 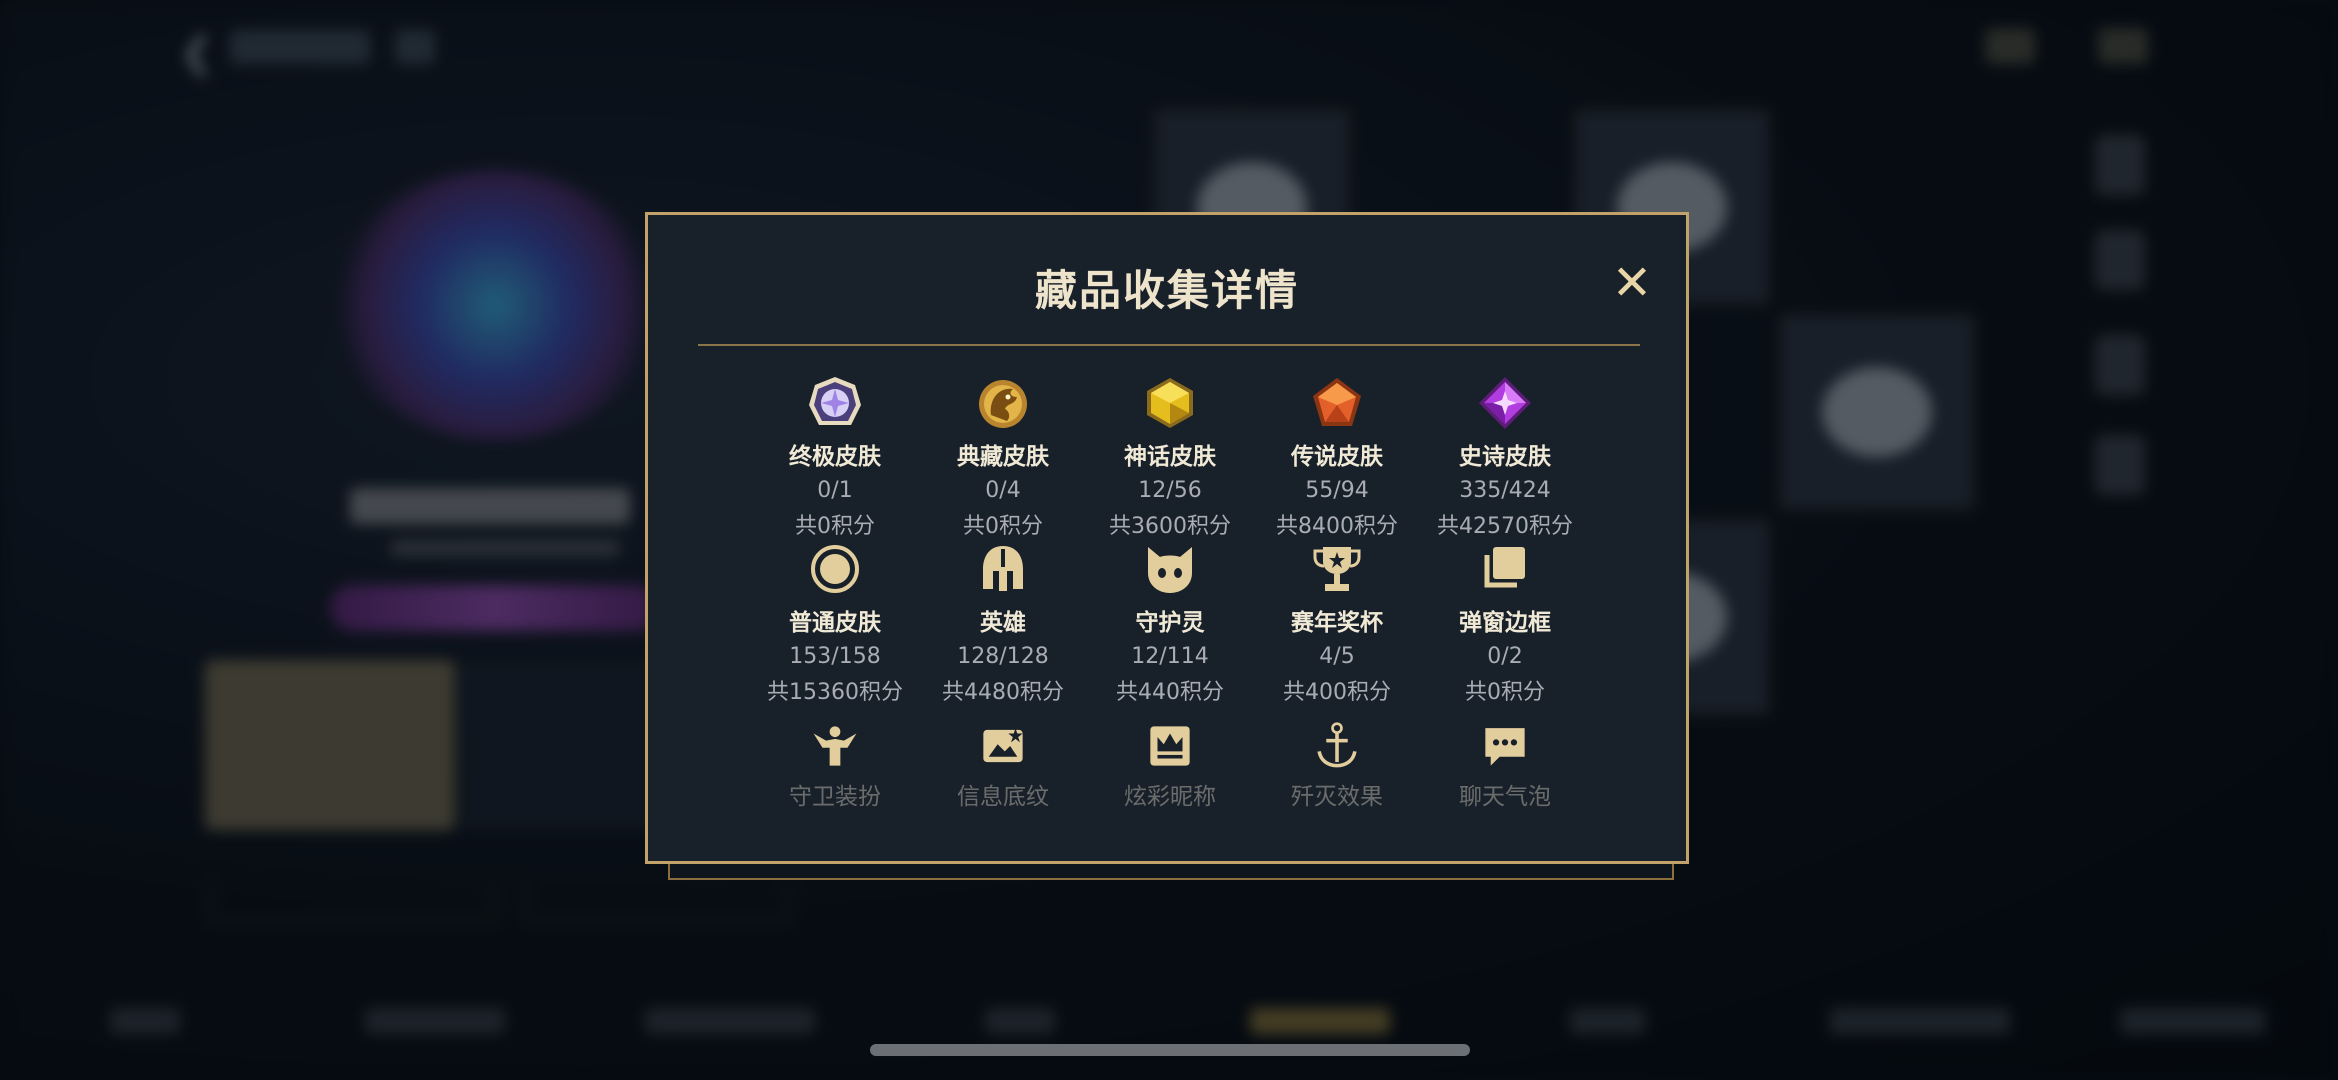 I want to click on home-indicator, so click(x=1170, y=1050).